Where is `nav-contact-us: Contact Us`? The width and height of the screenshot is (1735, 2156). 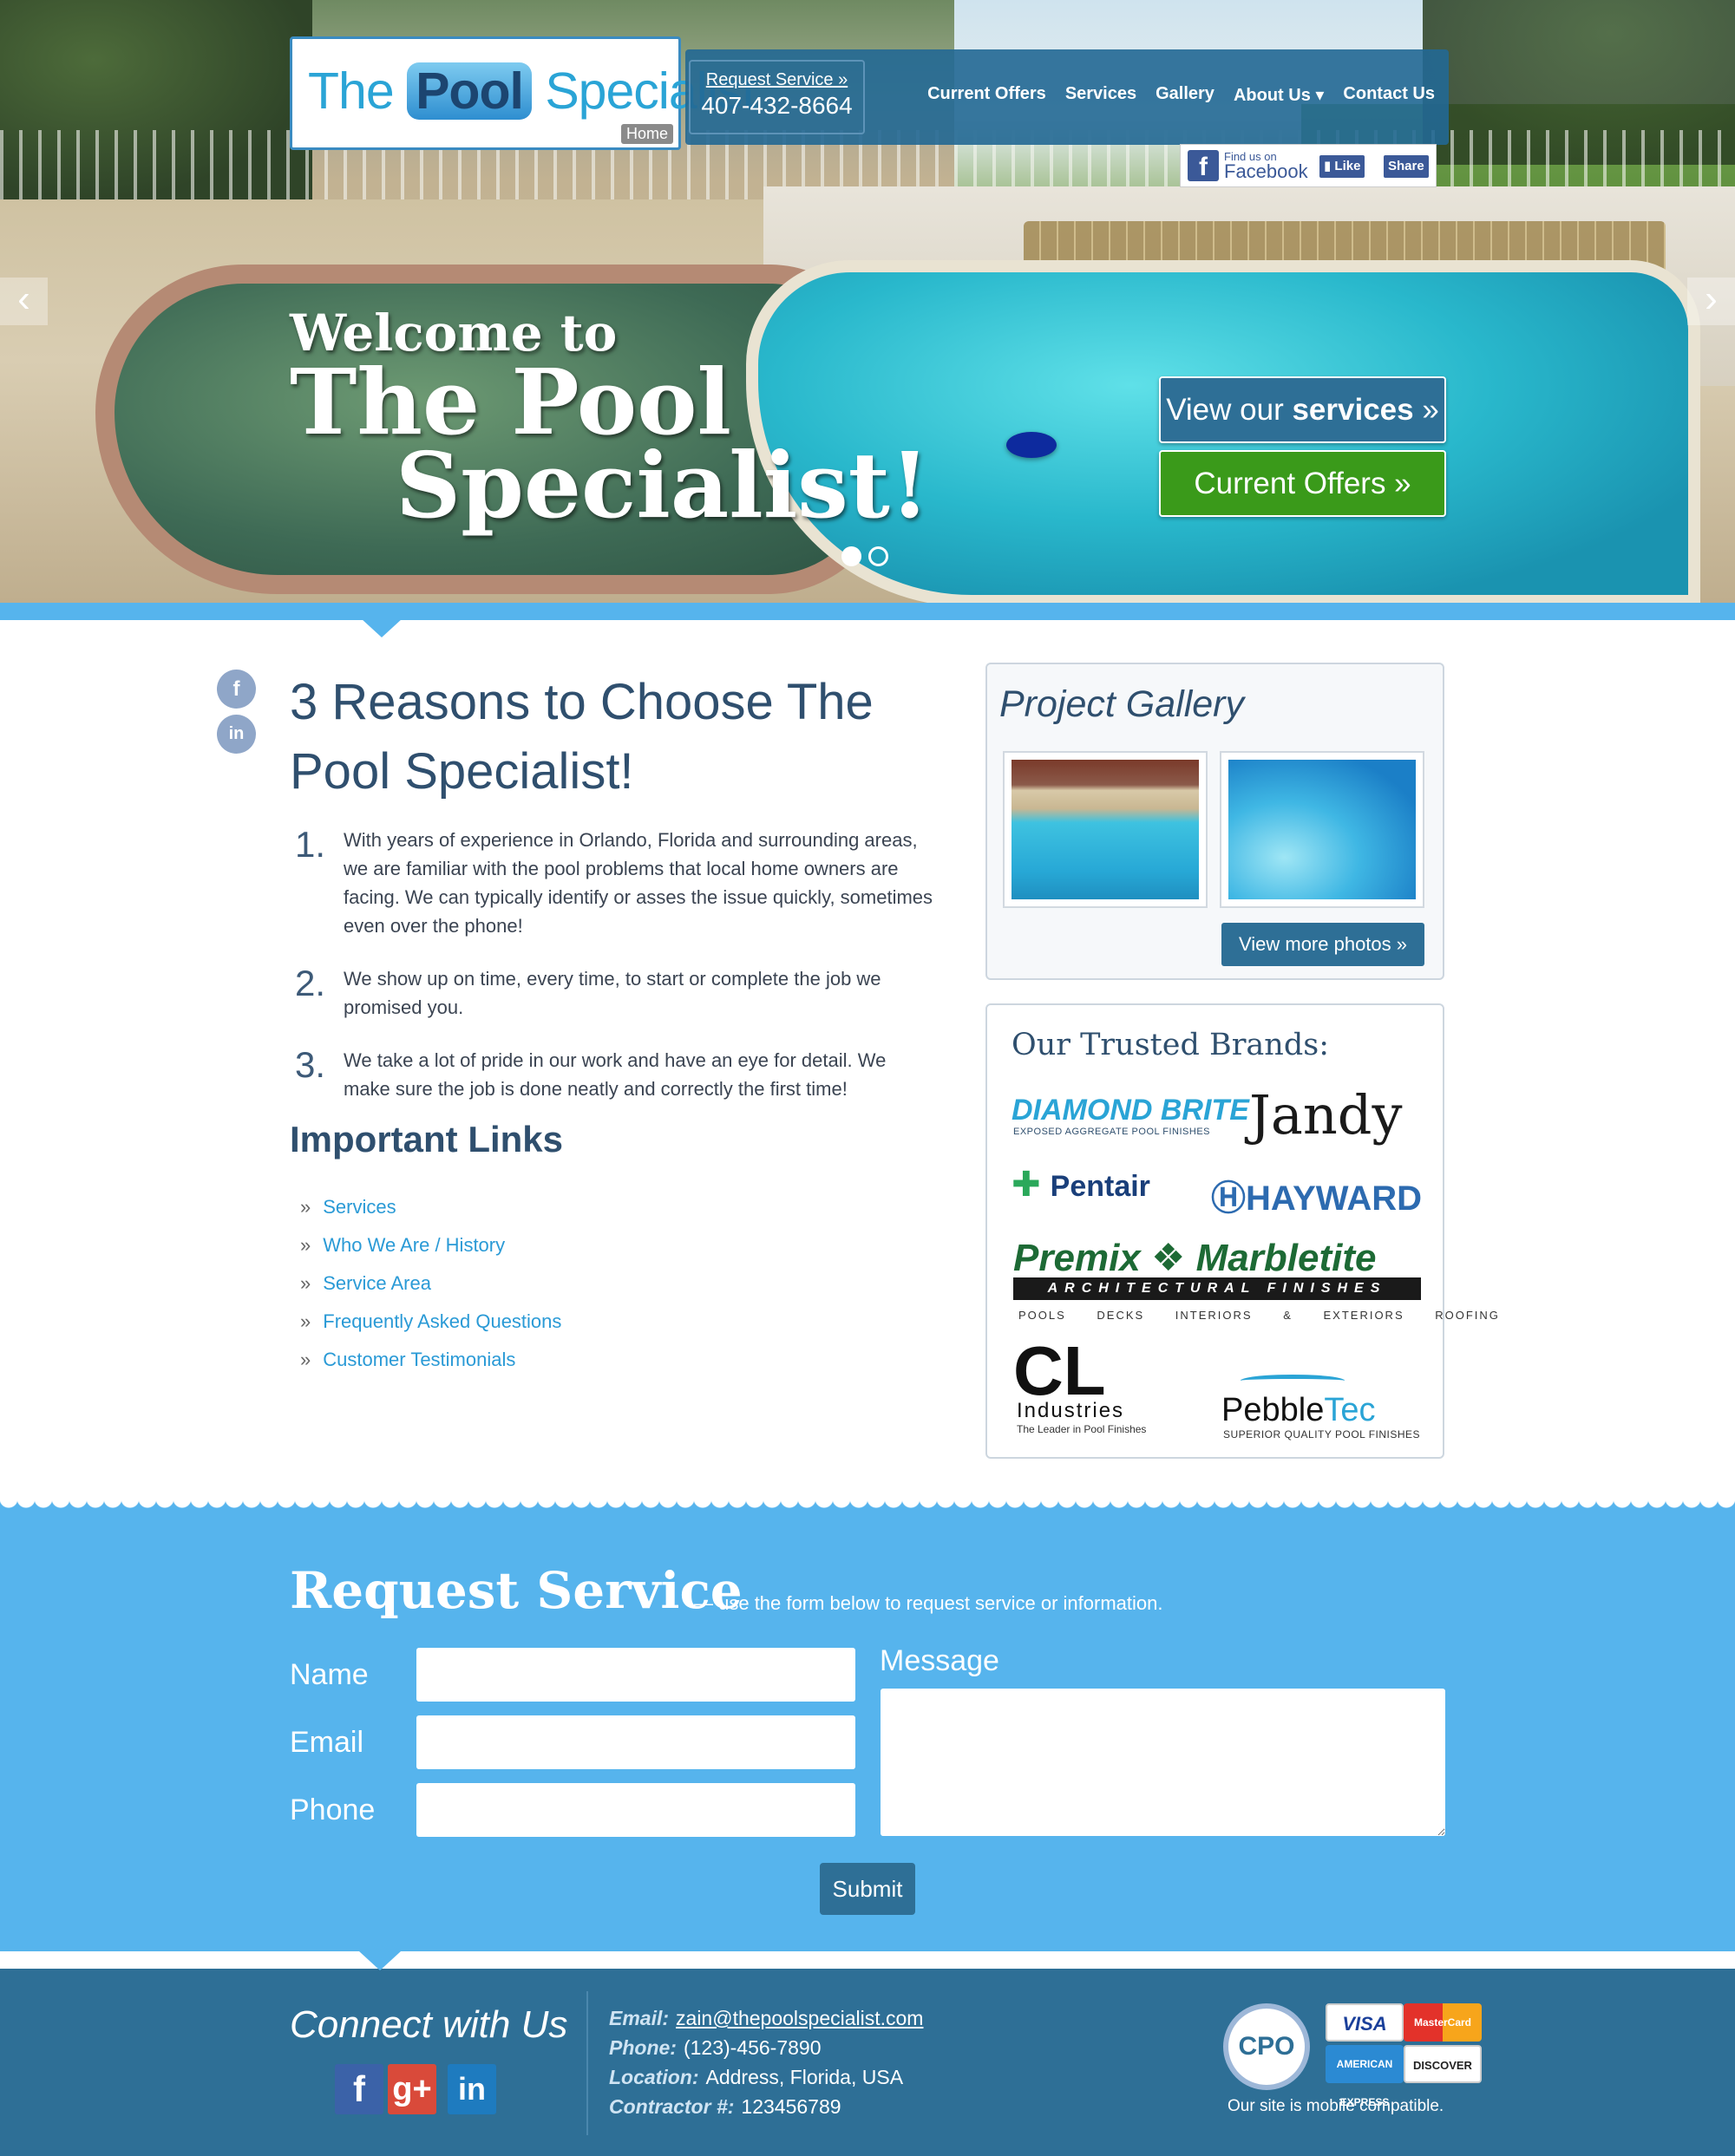 nav-contact-us: Contact Us is located at coordinates (1389, 95).